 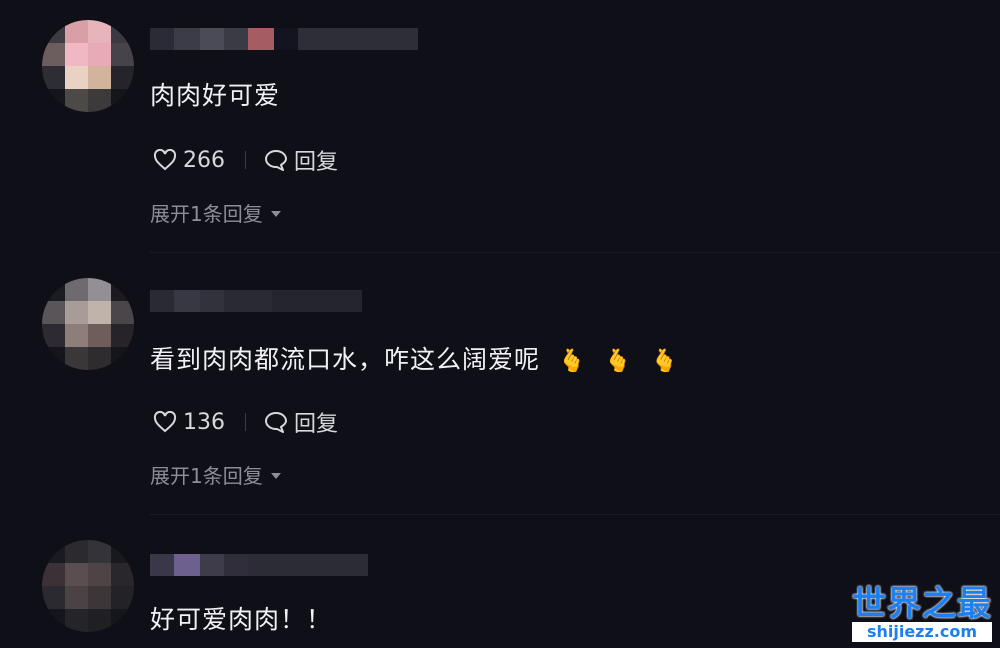 What do you see at coordinates (215, 95) in the screenshot?
I see `comment-text: 肉肉好可爱` at bounding box center [215, 95].